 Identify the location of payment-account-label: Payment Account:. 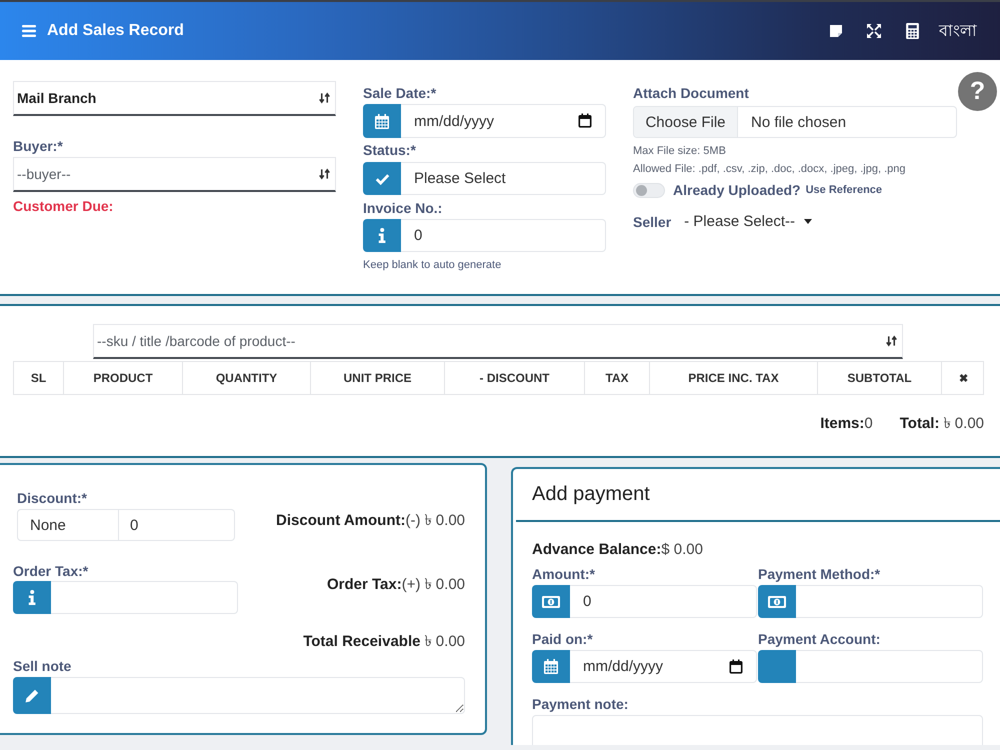
(820, 639).